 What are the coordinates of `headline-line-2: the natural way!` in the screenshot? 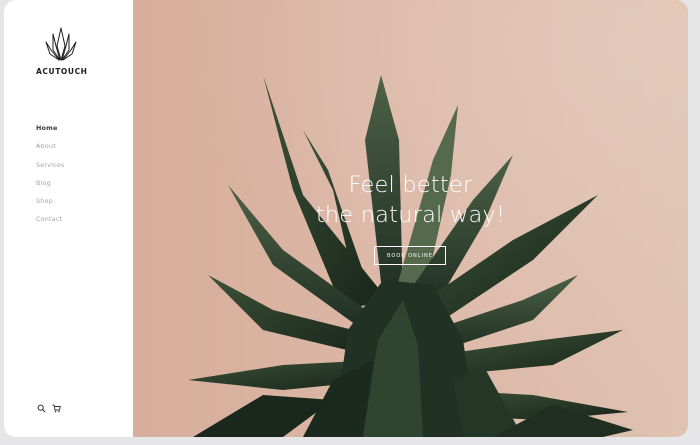 It's located at (410, 214).